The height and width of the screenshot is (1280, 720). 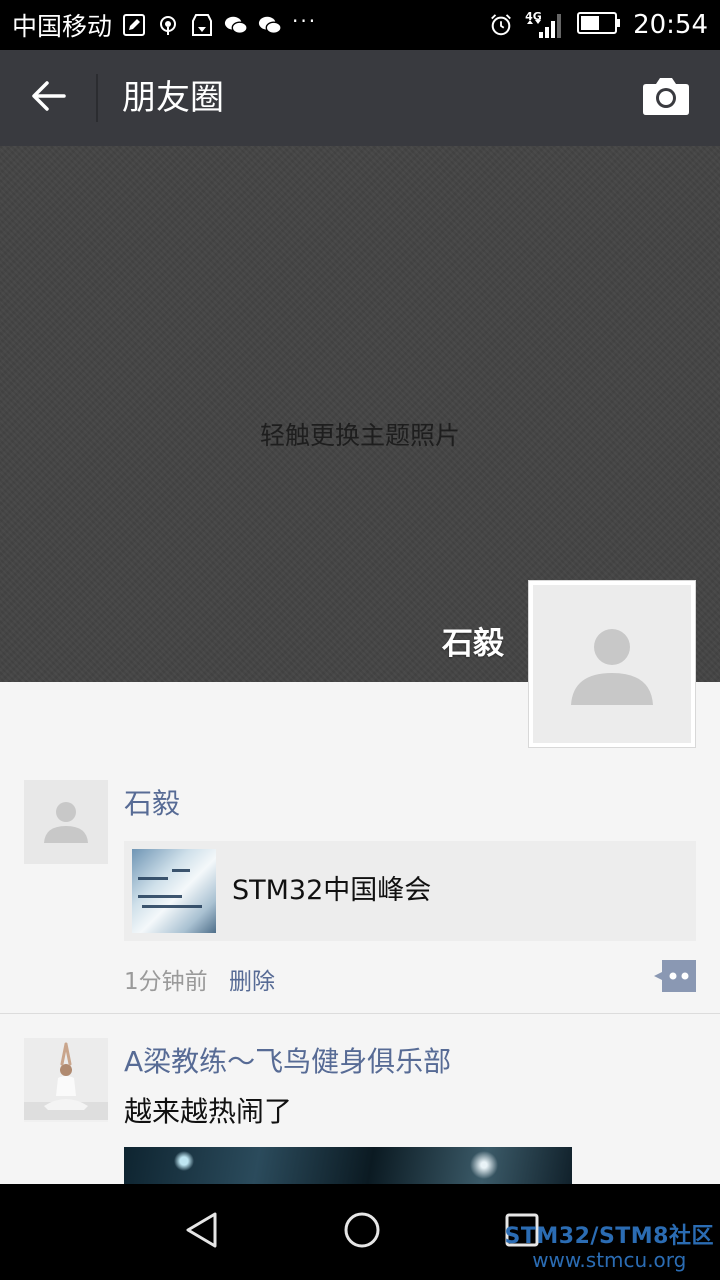 I want to click on comment-button, so click(x=674, y=976).